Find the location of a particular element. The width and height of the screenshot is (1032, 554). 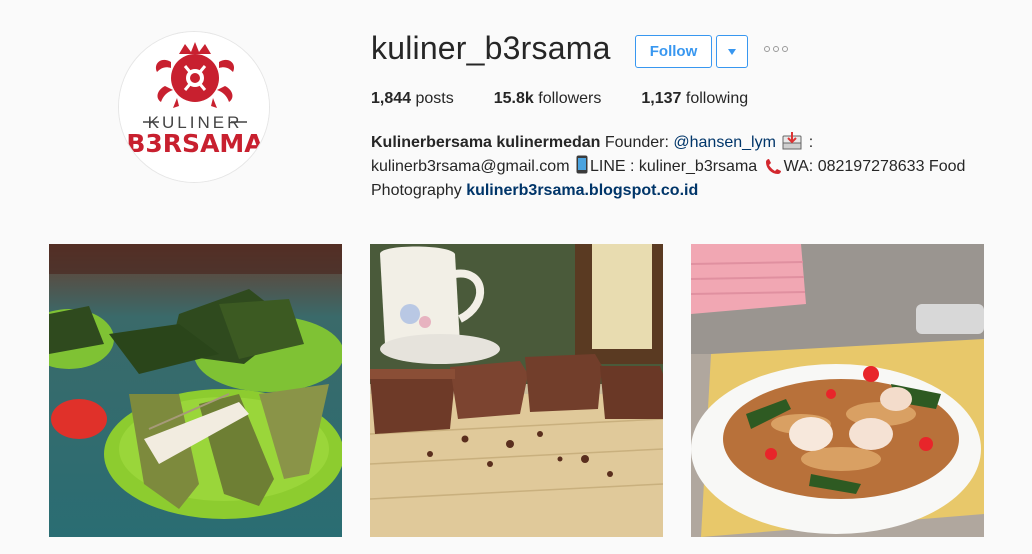

posts-stat: 1,844 posts is located at coordinates (412, 99).